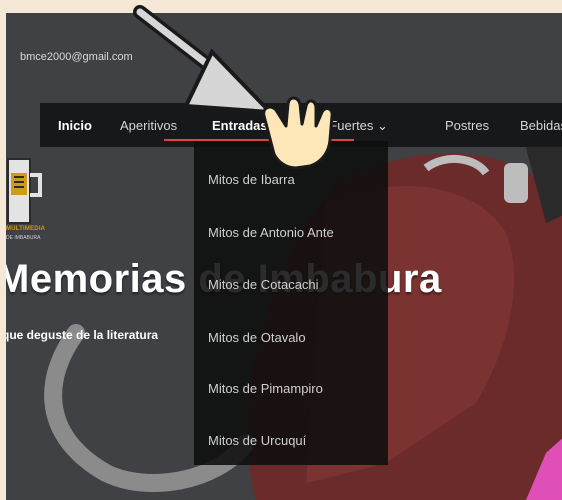 This screenshot has height=500, width=562. Describe the element at coordinates (467, 125) in the screenshot. I see `nav-item-postres: Postres` at that location.